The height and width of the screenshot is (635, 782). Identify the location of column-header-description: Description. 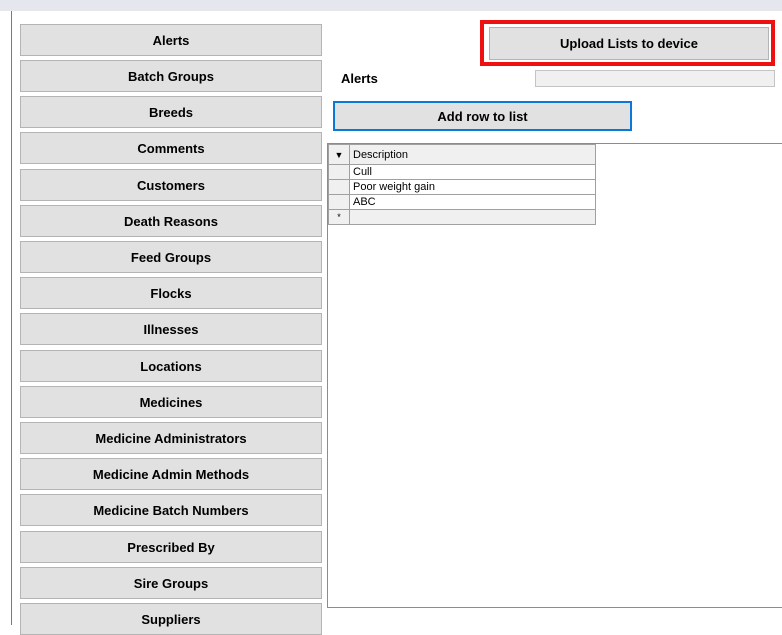
(472, 154).